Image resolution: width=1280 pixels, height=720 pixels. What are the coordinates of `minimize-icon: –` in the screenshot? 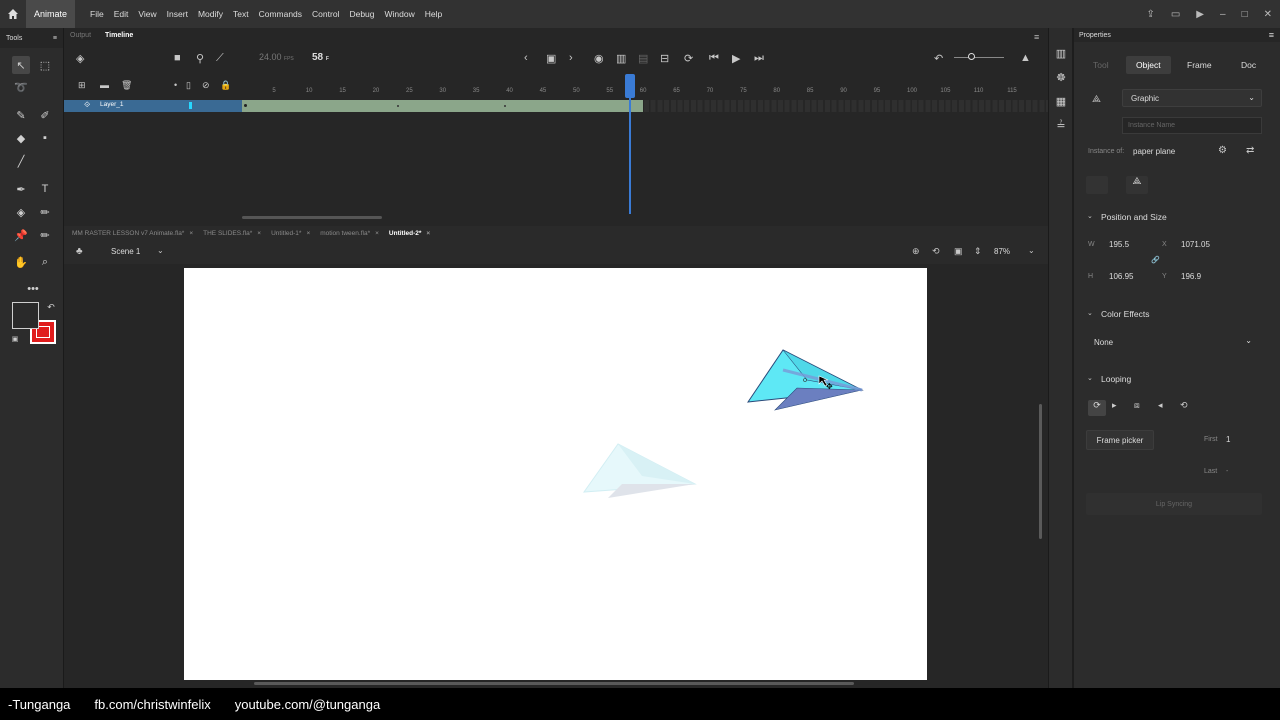 It's located at (1223, 14).